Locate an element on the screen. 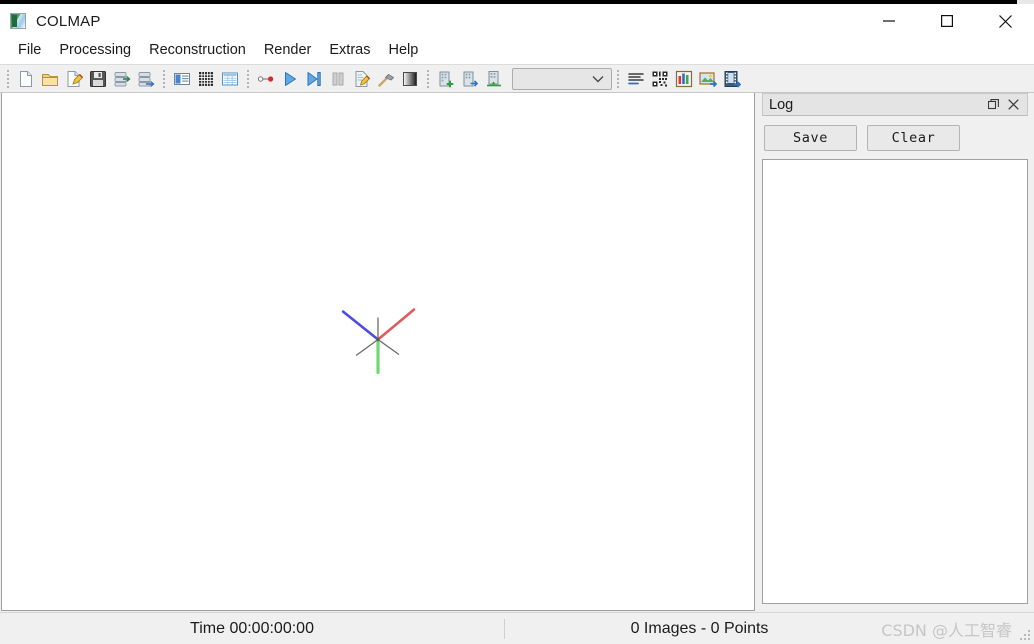 This screenshot has width=1034, height=644. log-dock-title: Log is located at coordinates (781, 104).